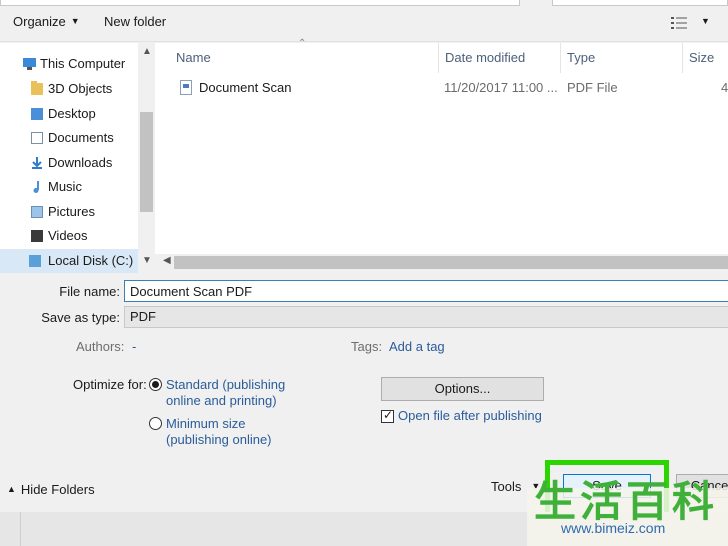 This screenshot has width=728, height=546. I want to click on hide-folders-button: ▲ Hide Folders, so click(51, 489).